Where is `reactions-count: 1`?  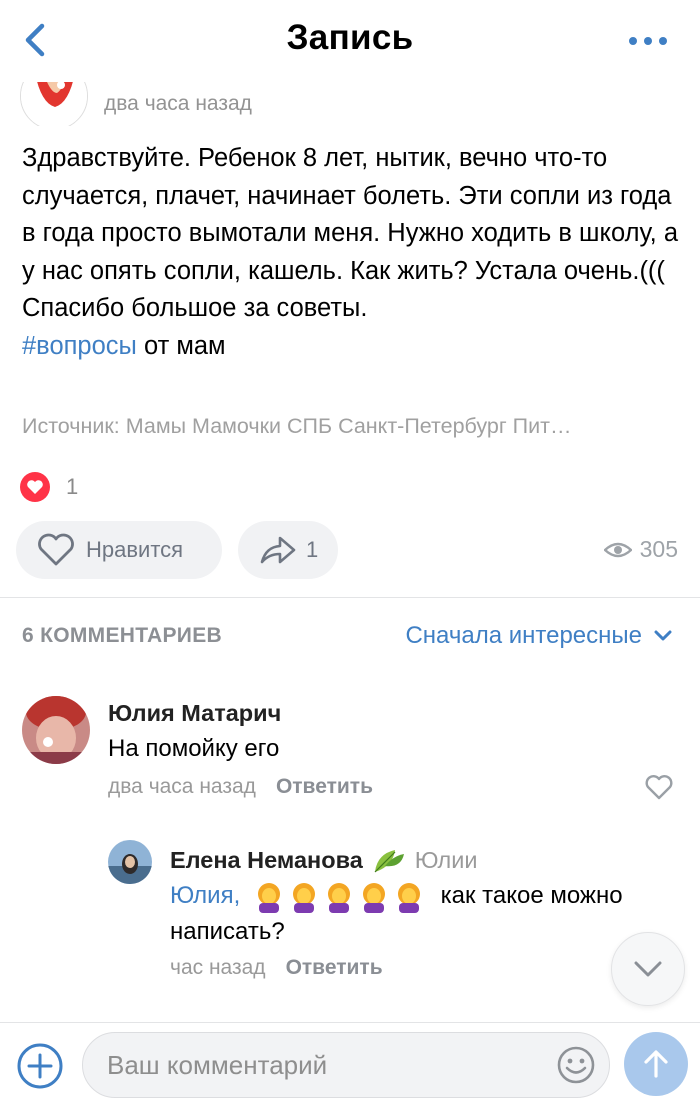 reactions-count: 1 is located at coordinates (72, 486).